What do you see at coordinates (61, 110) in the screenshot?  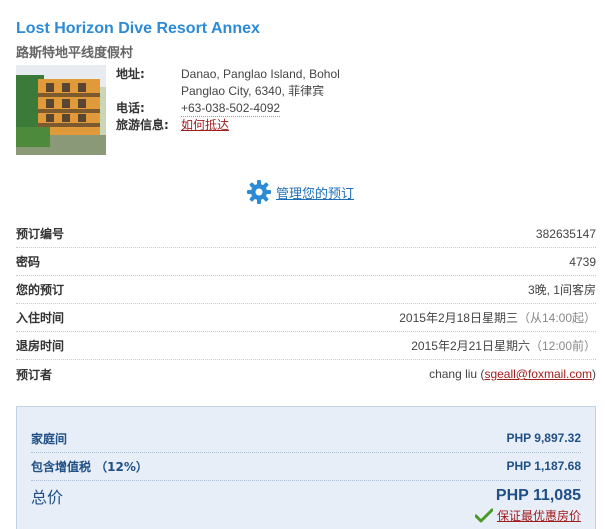 I see `hotel-photo` at bounding box center [61, 110].